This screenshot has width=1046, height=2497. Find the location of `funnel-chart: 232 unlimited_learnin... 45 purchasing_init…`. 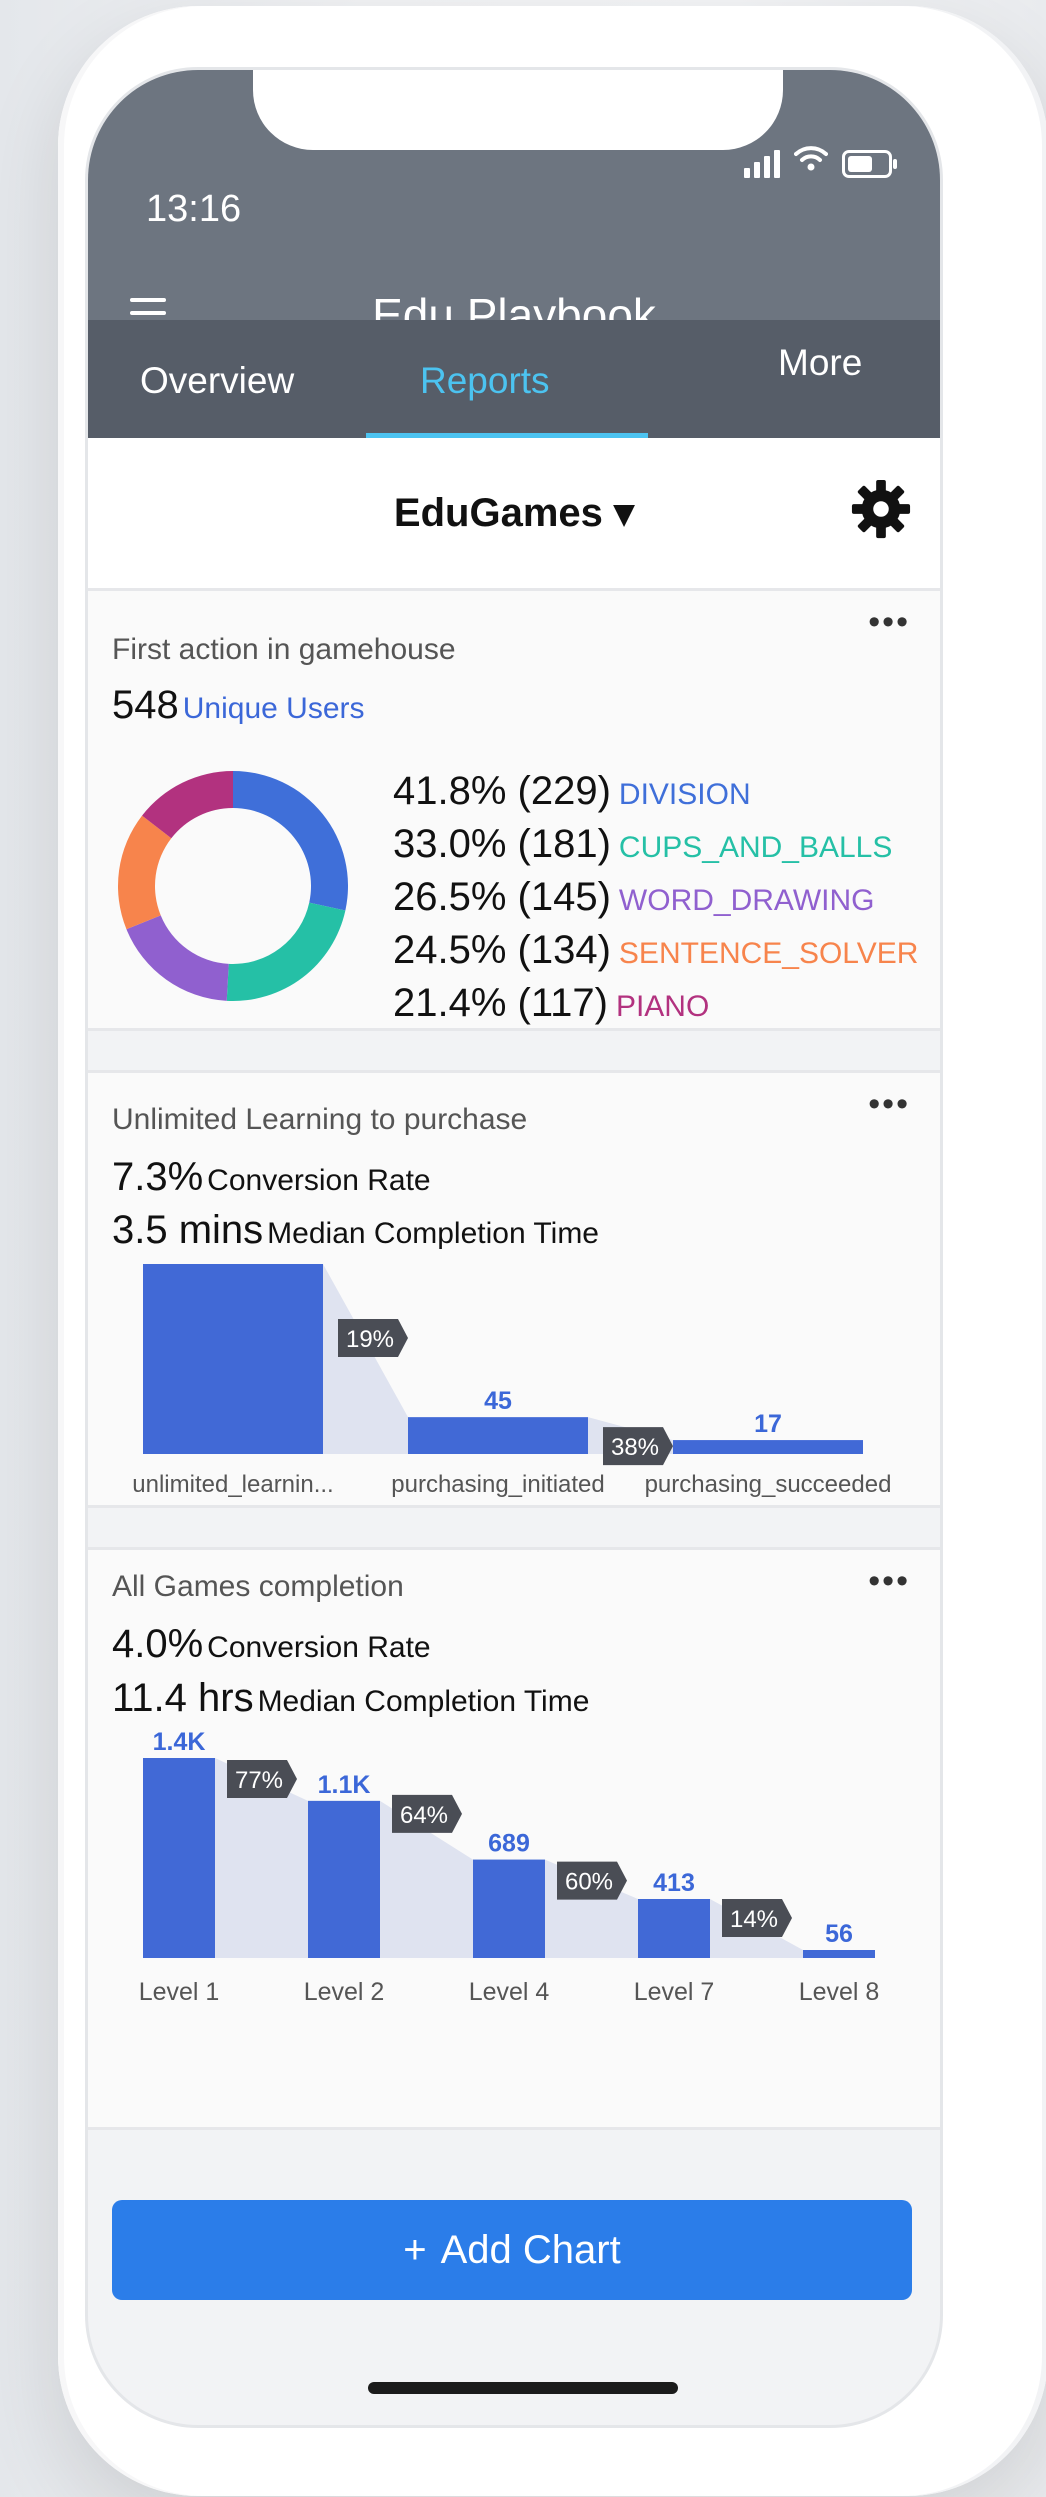

funnel-chart: 232 unlimited_learnin... 45 purchasing_init… is located at coordinates (512, 1378).